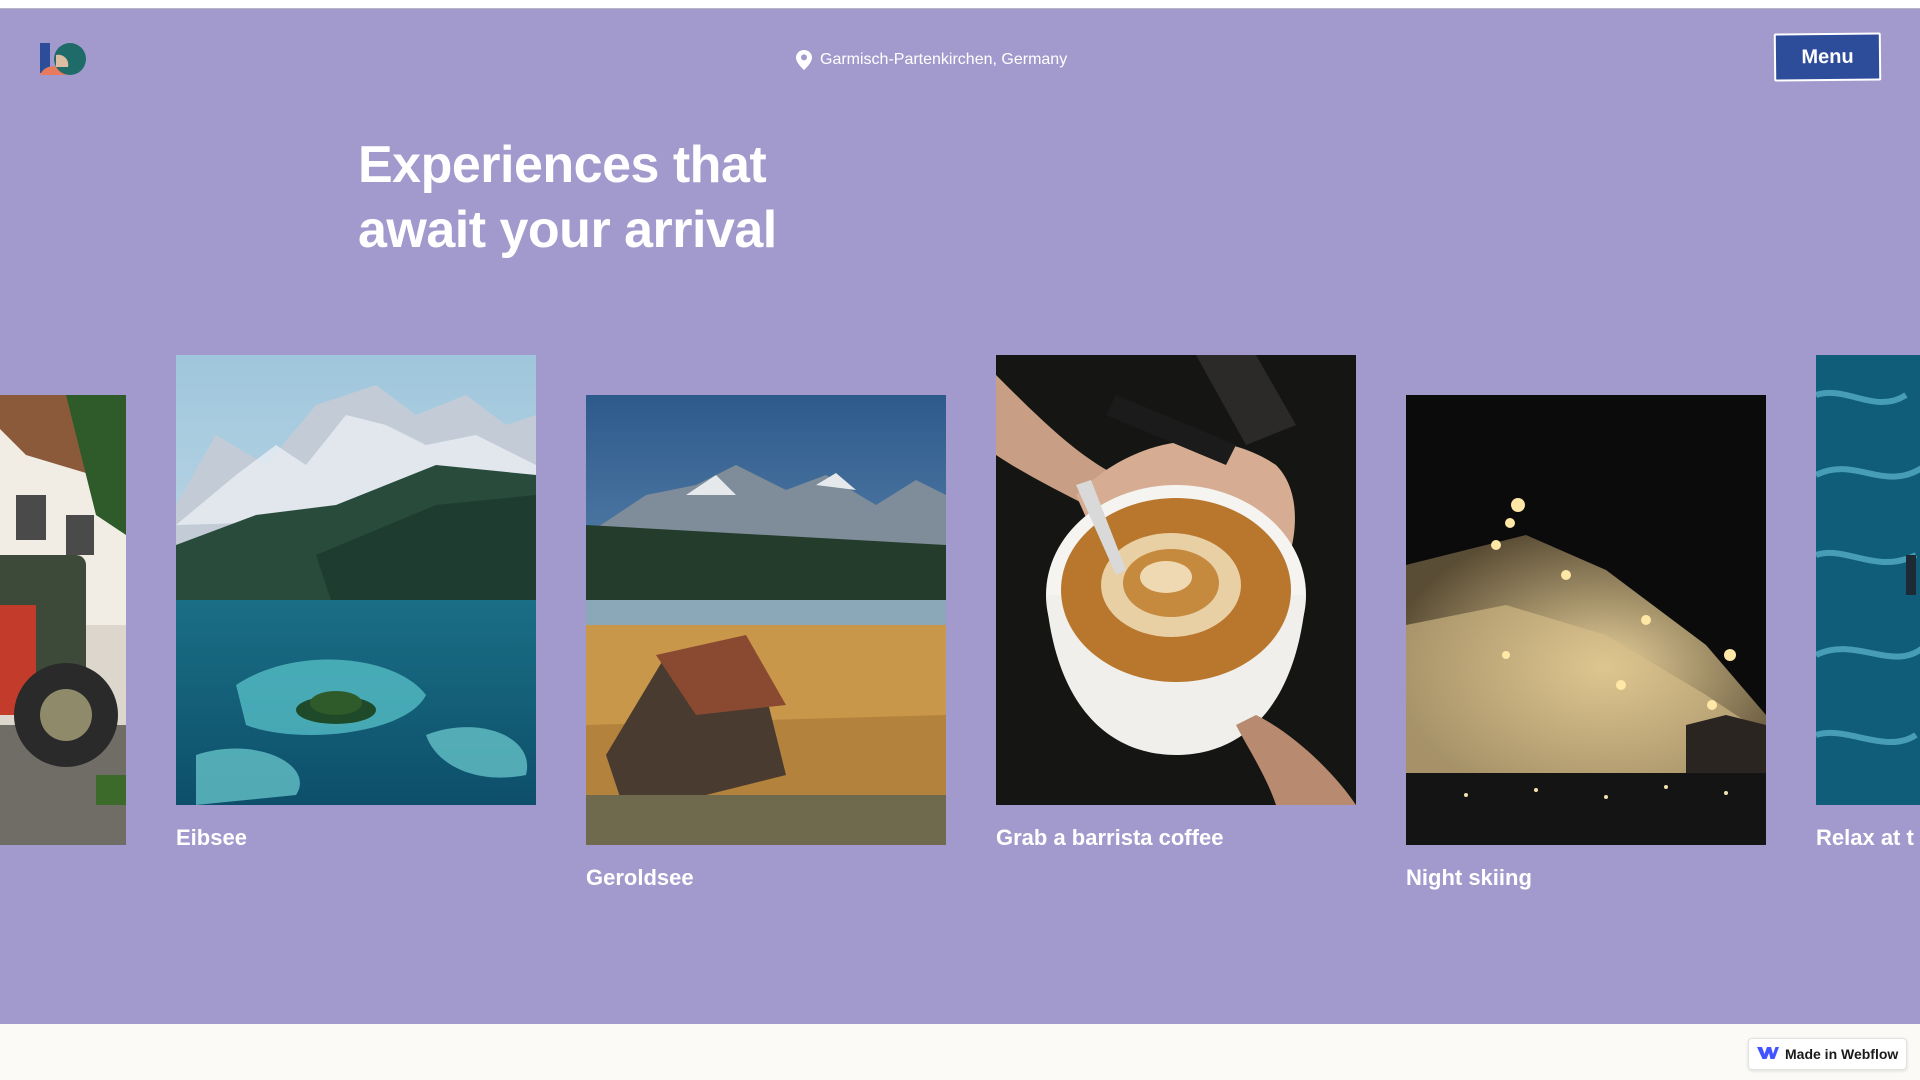 The height and width of the screenshot is (1080, 1920). What do you see at coordinates (1827, 57) in the screenshot?
I see `menu-button: Menu` at bounding box center [1827, 57].